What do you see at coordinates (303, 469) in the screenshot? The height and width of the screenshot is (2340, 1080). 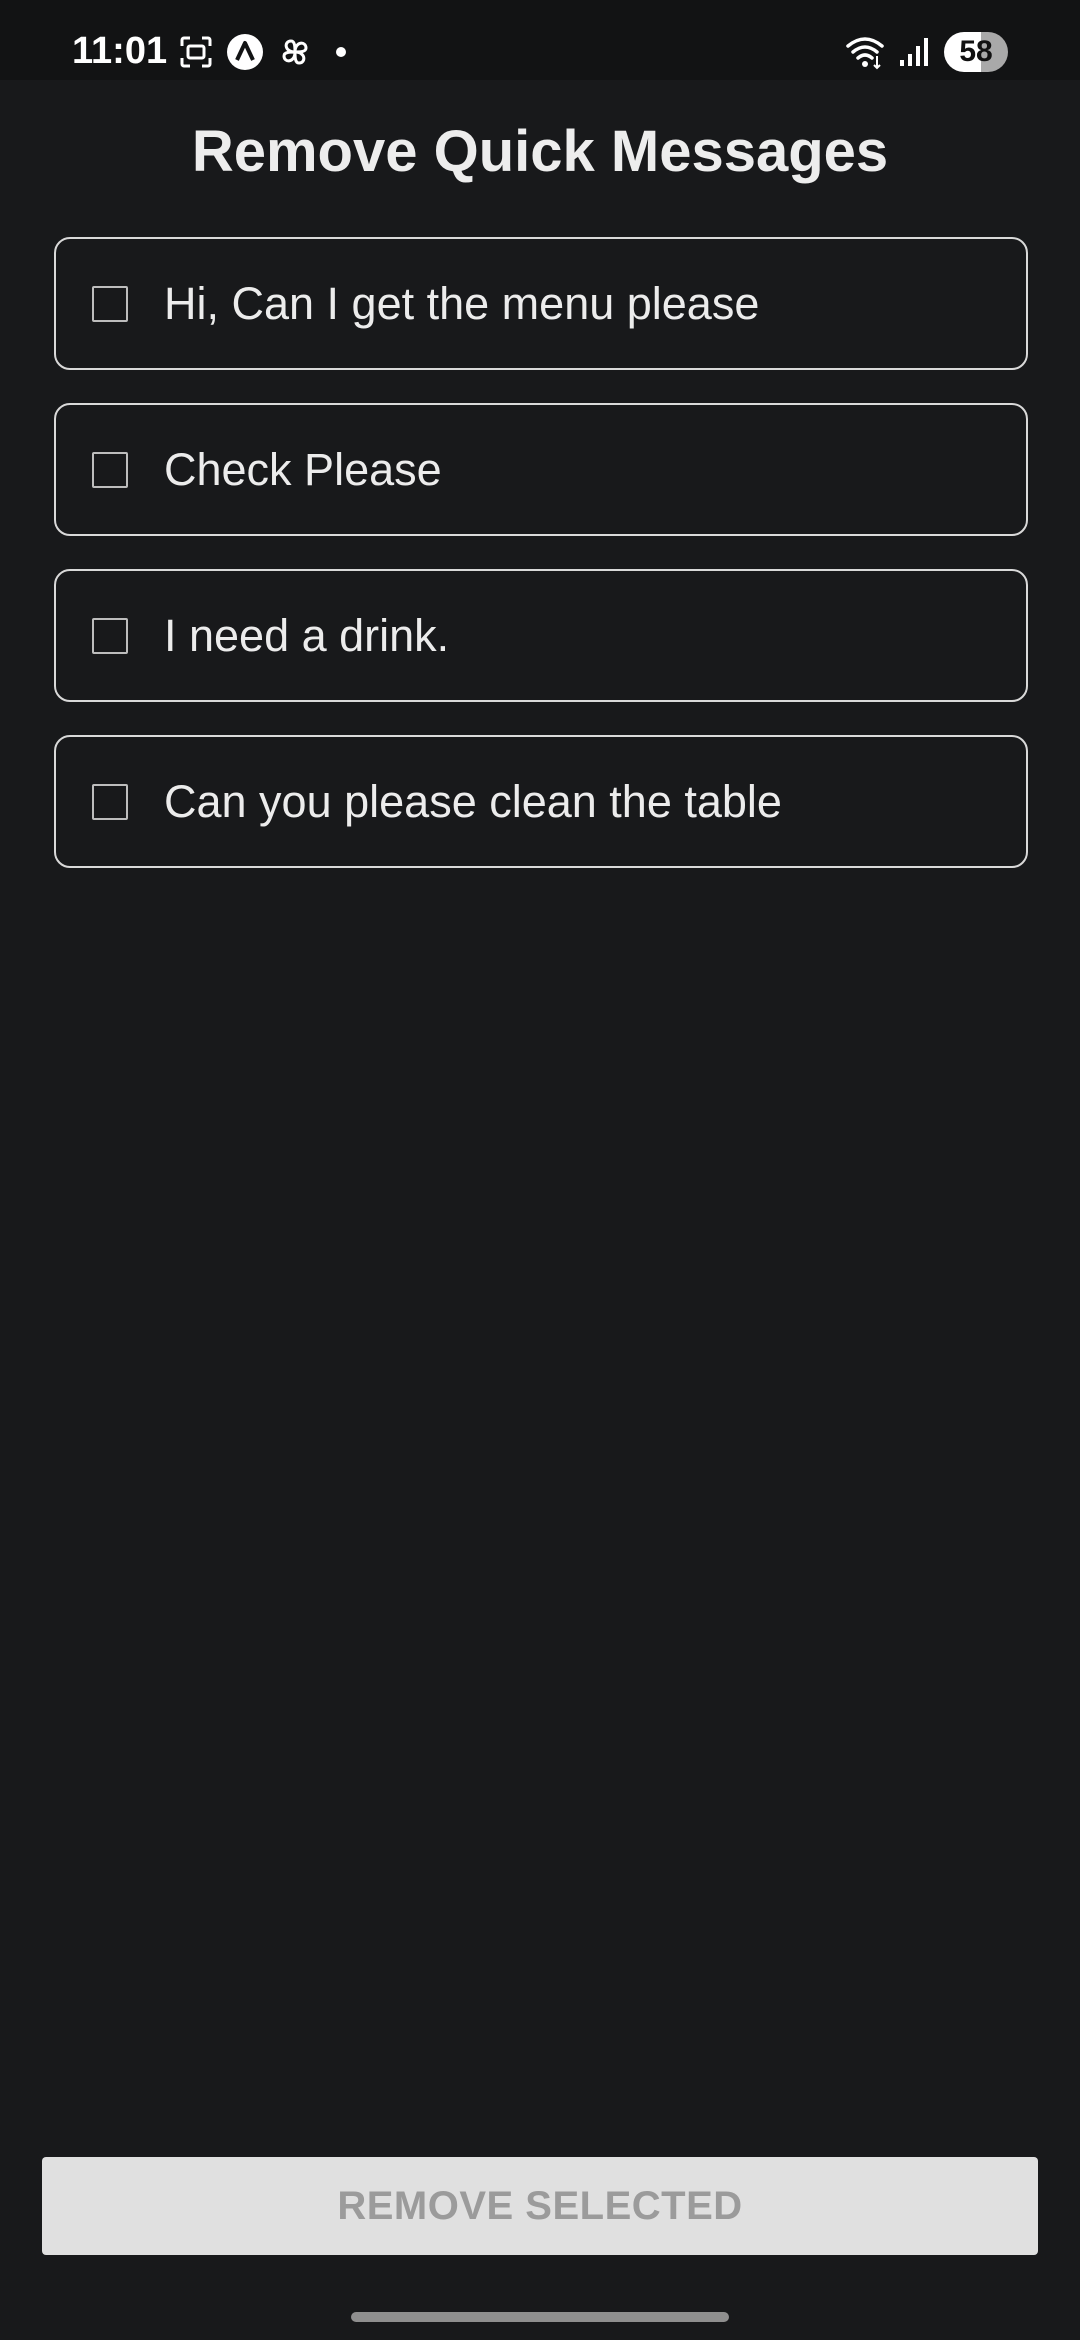 I see `message-label: Check Please` at bounding box center [303, 469].